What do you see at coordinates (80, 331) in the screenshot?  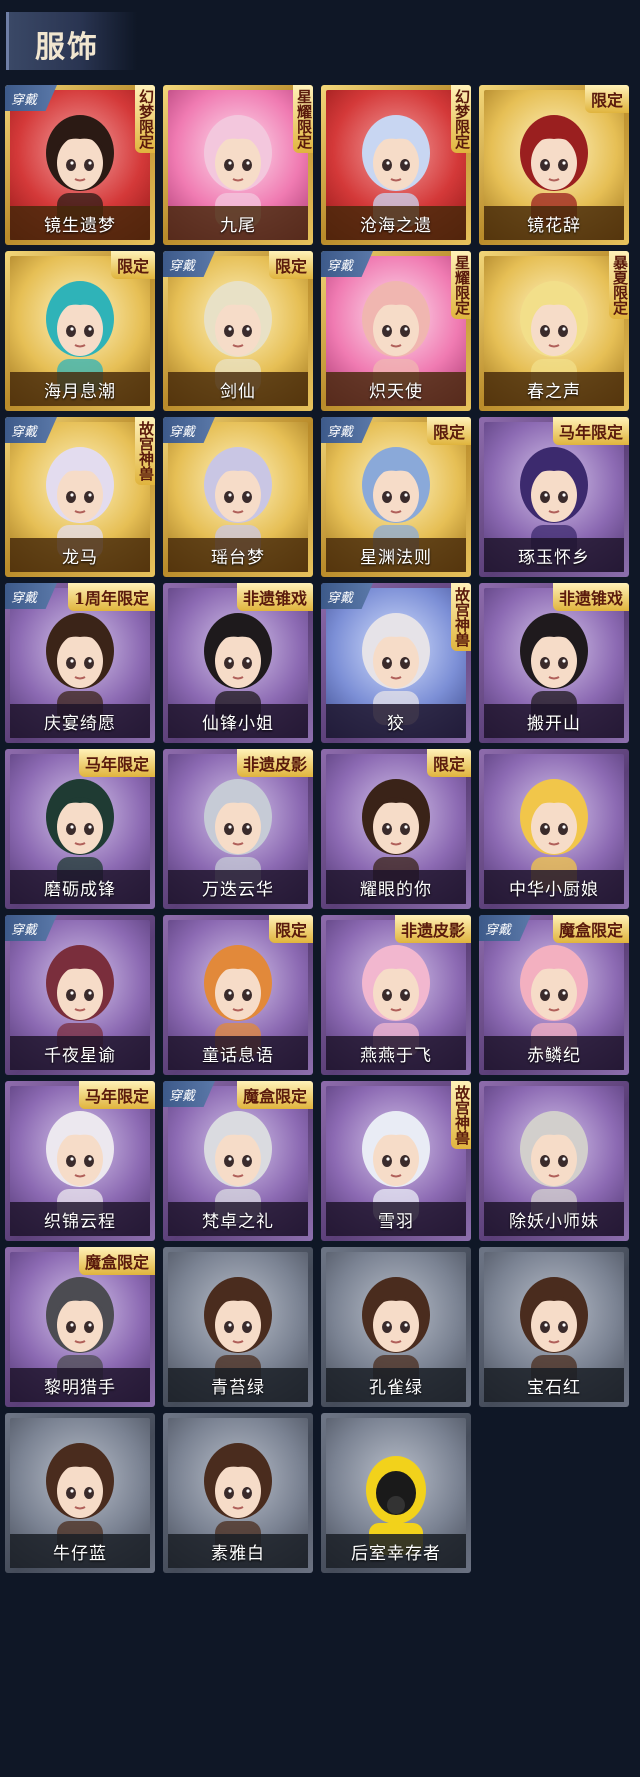 I see `outfit-card: 限定 海月息潮` at bounding box center [80, 331].